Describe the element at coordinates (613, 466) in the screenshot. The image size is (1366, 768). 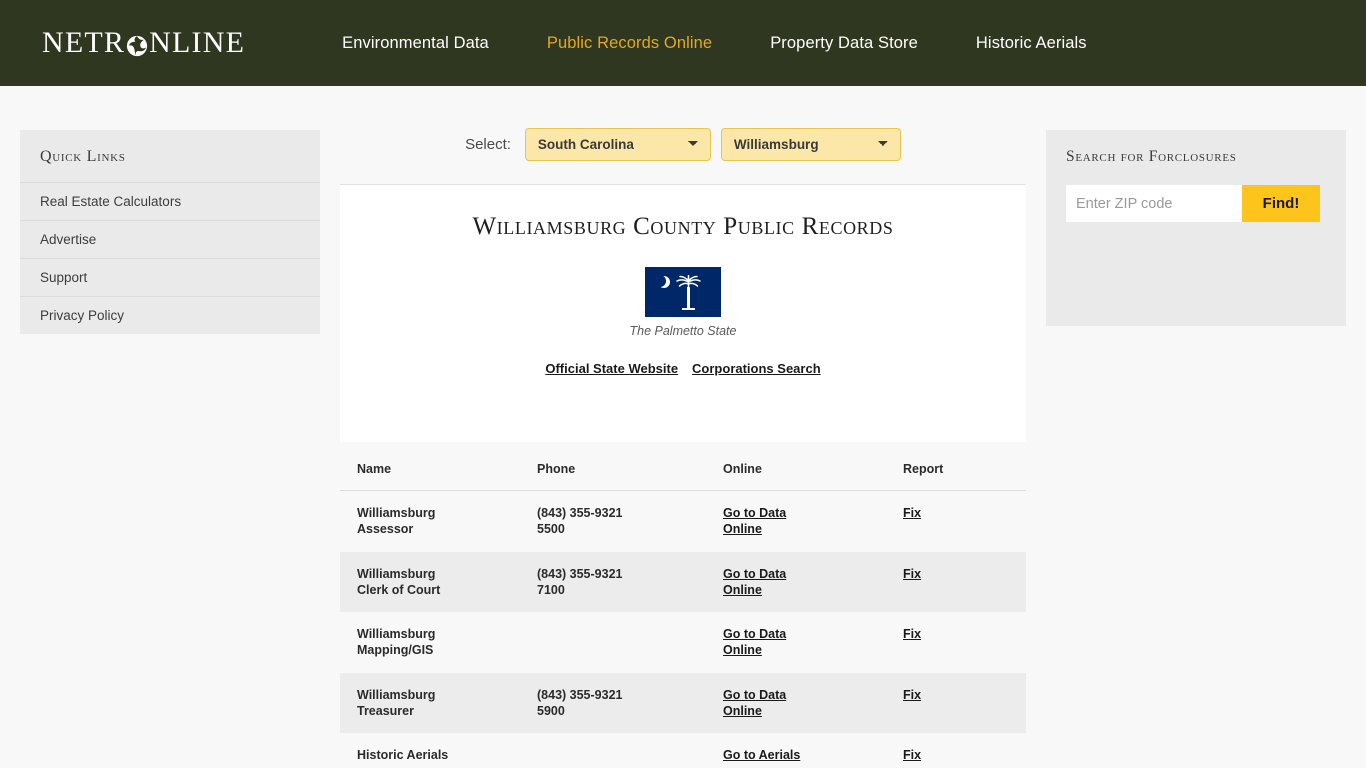
I see `column-header-phone: Phone` at that location.